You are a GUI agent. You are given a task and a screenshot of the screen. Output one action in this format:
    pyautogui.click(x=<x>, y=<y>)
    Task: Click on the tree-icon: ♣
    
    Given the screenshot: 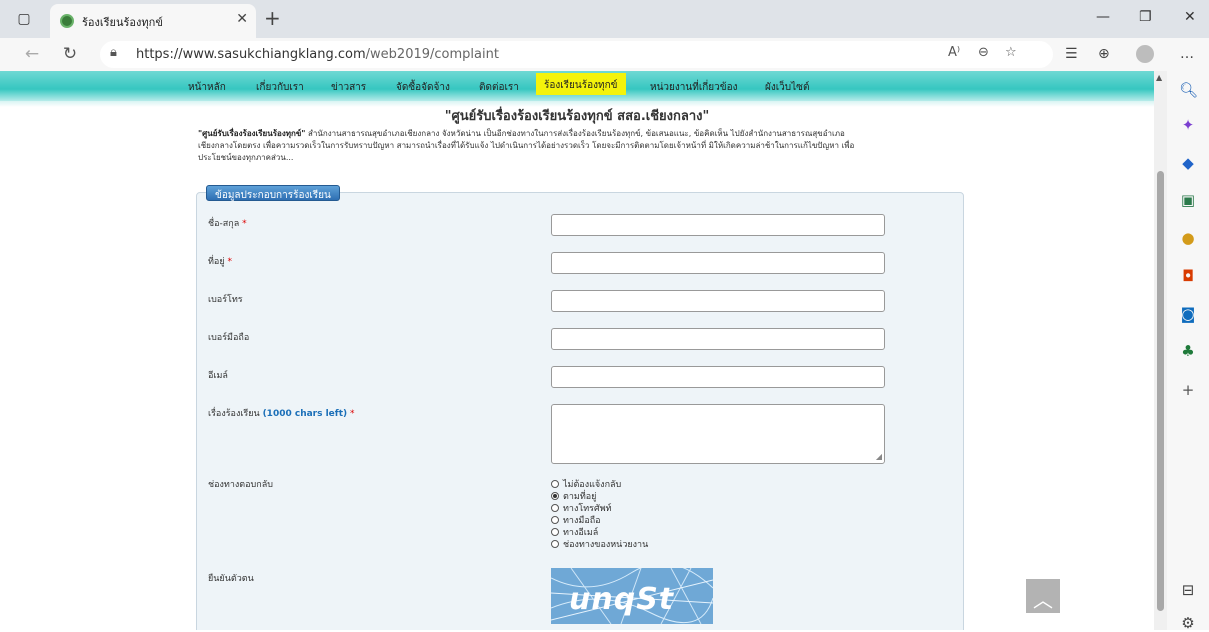 What is the action you would take?
    pyautogui.click(x=1188, y=351)
    